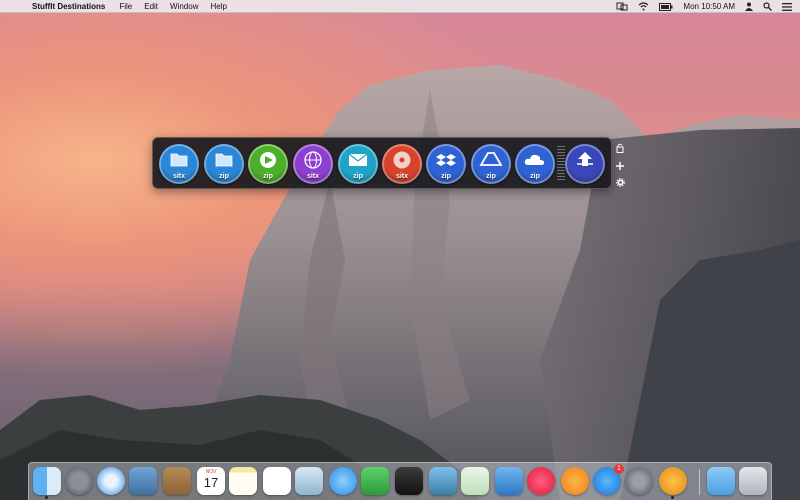 Image resolution: width=800 pixels, height=500 pixels. What do you see at coordinates (343, 481) in the screenshot?
I see `messages-icon` at bounding box center [343, 481].